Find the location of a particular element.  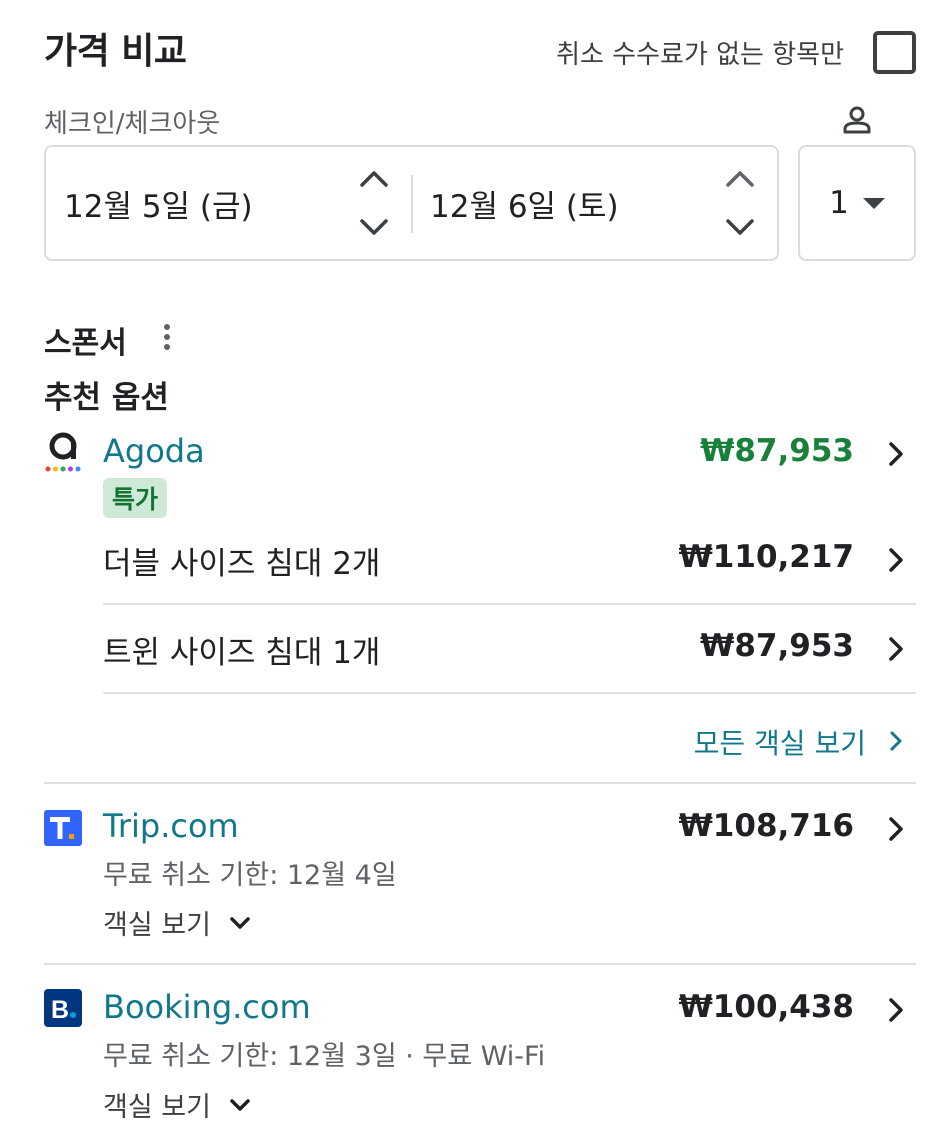

booking-logo: B is located at coordinates (63, 1008).